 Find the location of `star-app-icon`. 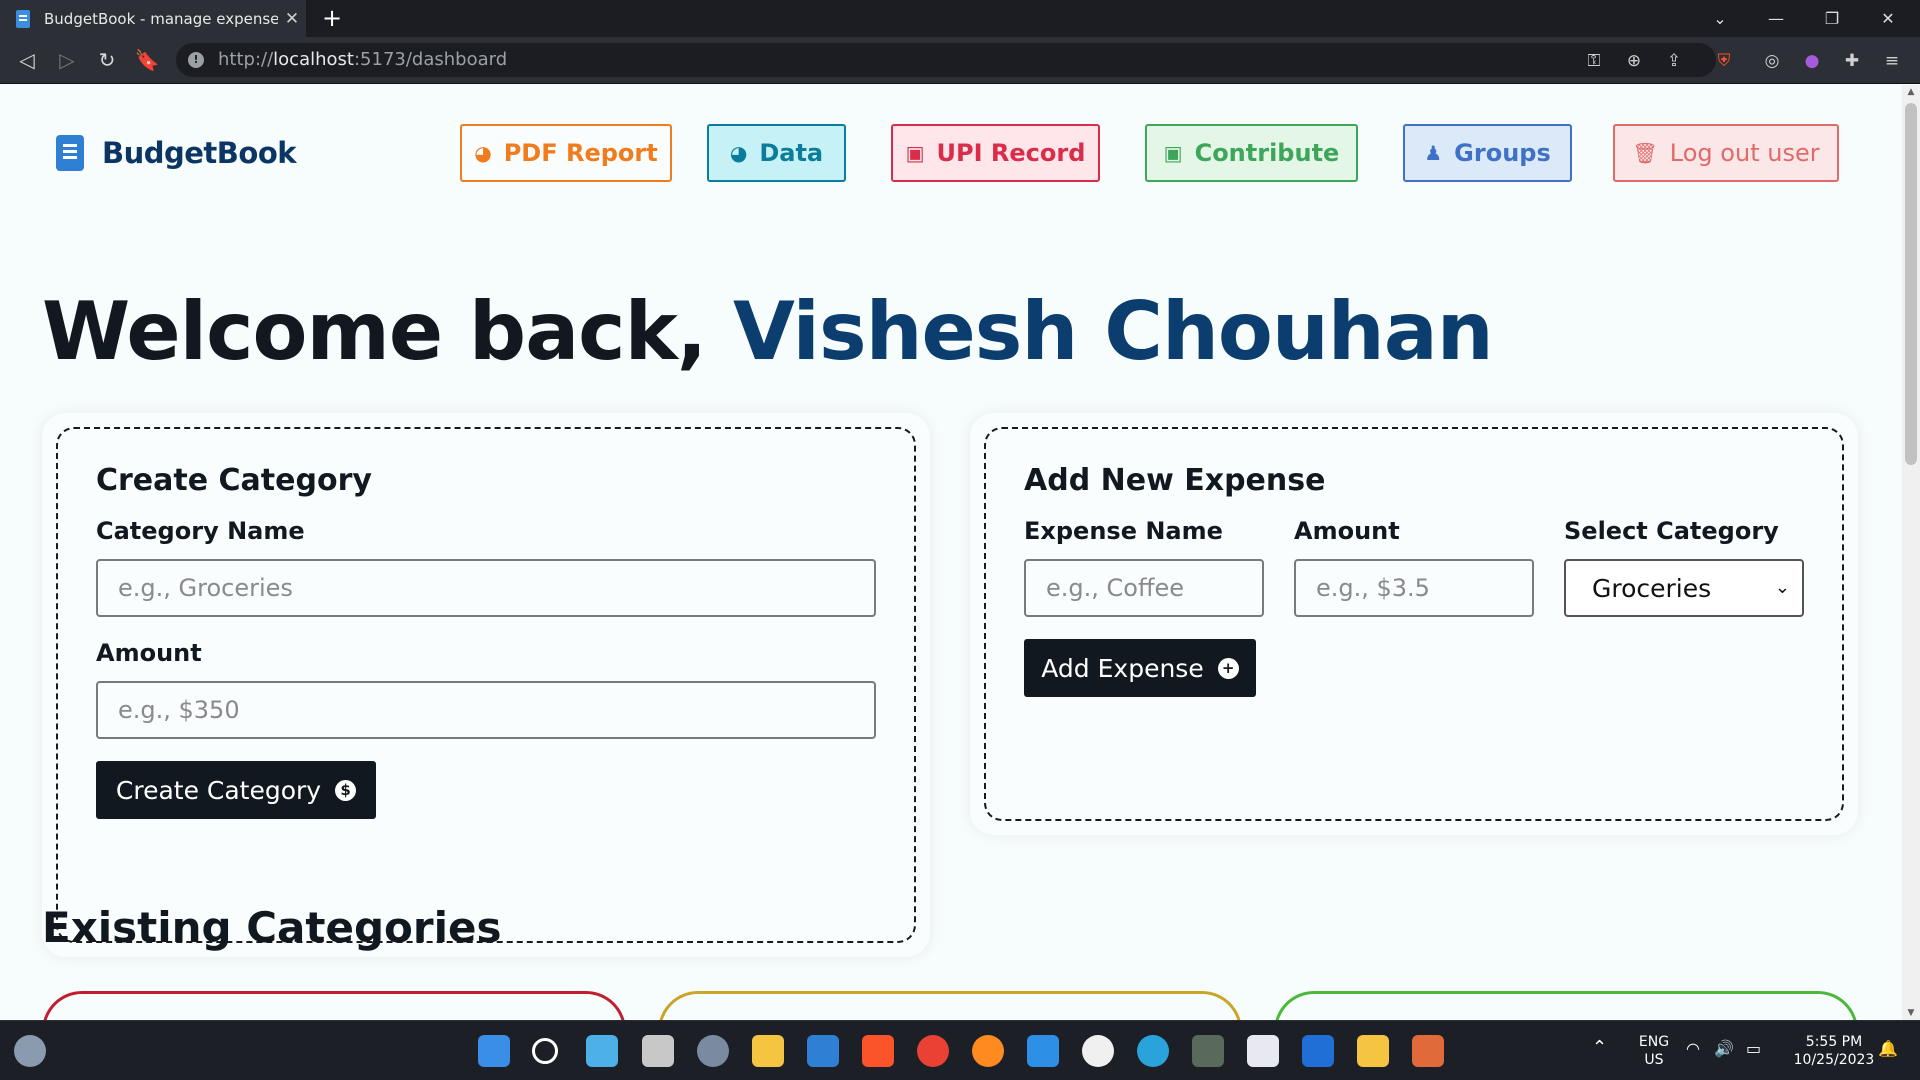

star-app-icon is located at coordinates (1373, 1051).